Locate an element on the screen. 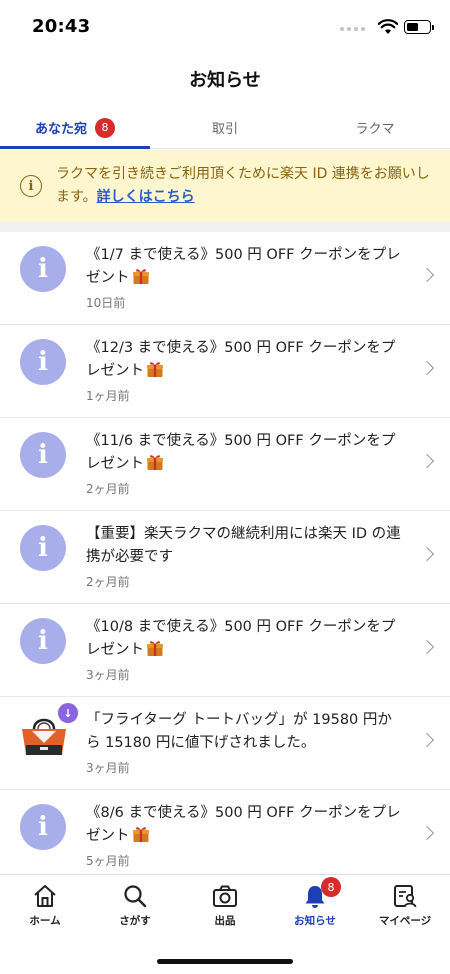 Image resolution: width=450 pixels, height=974 pixels. status-bar: 20:43 is located at coordinates (225, 27).